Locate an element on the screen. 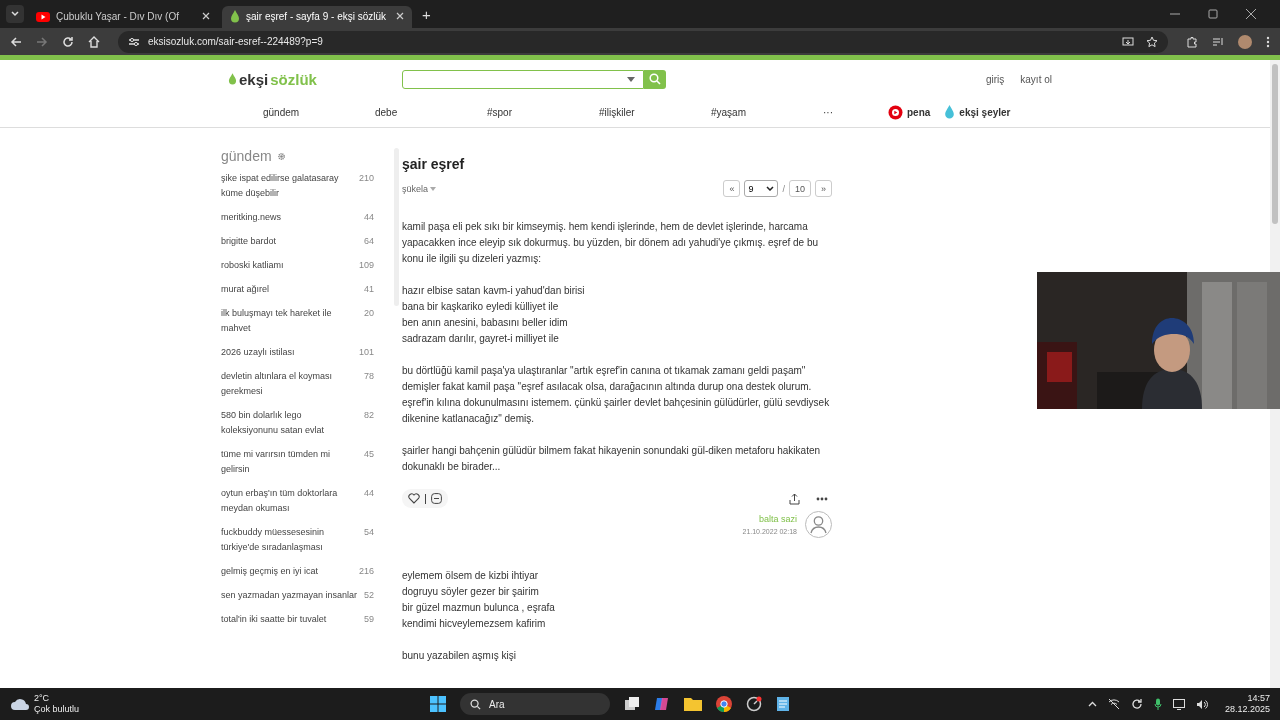 The image size is (1280, 720). nav-link: debe is located at coordinates (431, 112).